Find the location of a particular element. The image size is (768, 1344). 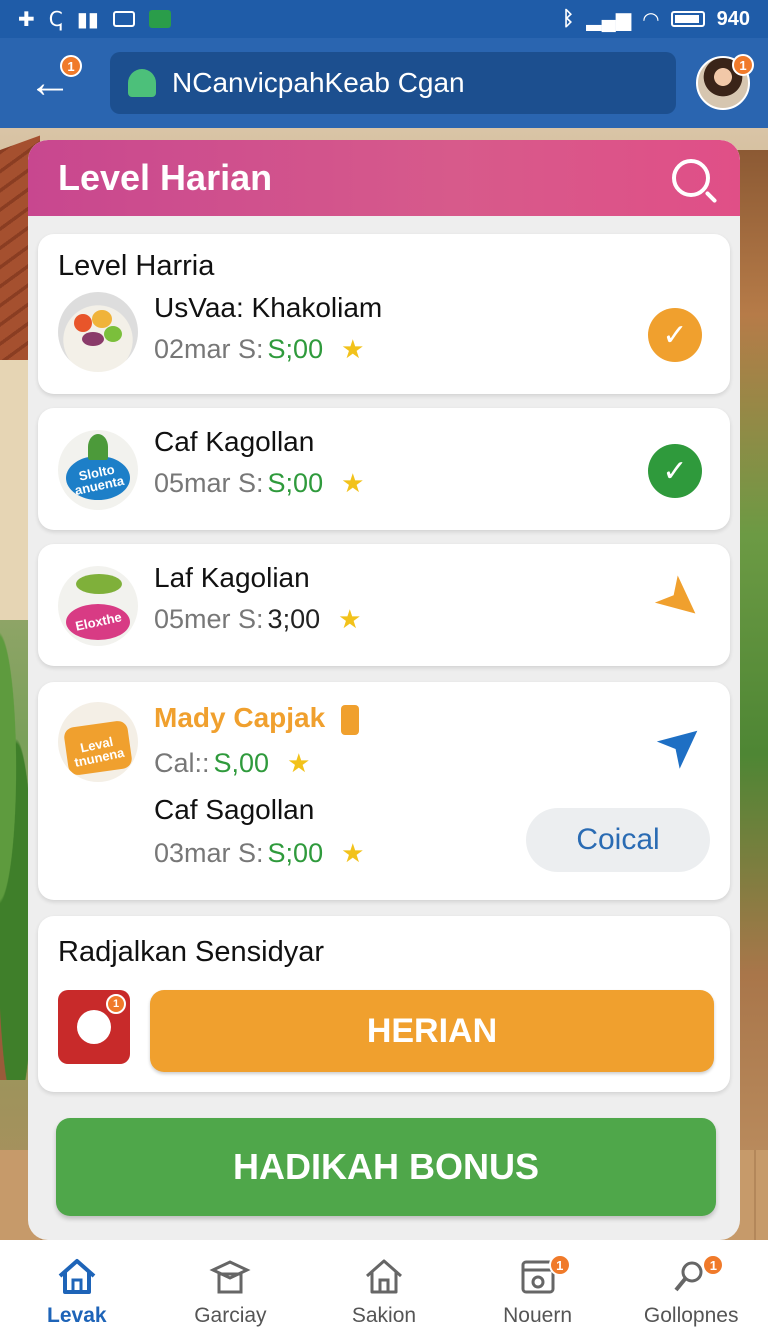

nav-item-garciay: Garciay is located at coordinates (231, 1292).